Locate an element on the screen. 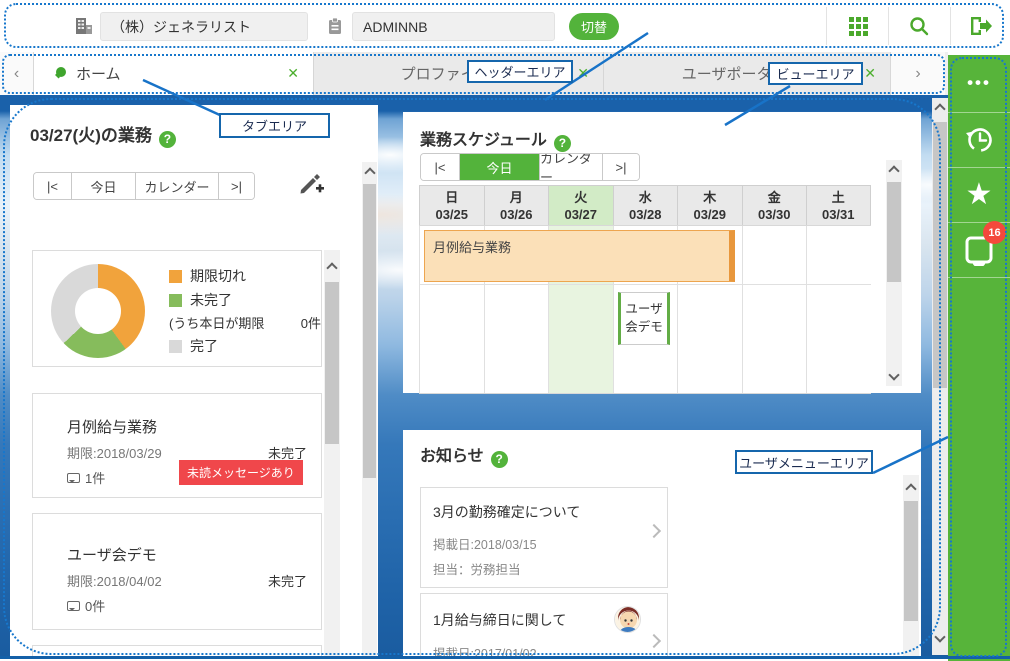 The image size is (1010, 661). tab-scroll-left: ‹ is located at coordinates (17, 73).